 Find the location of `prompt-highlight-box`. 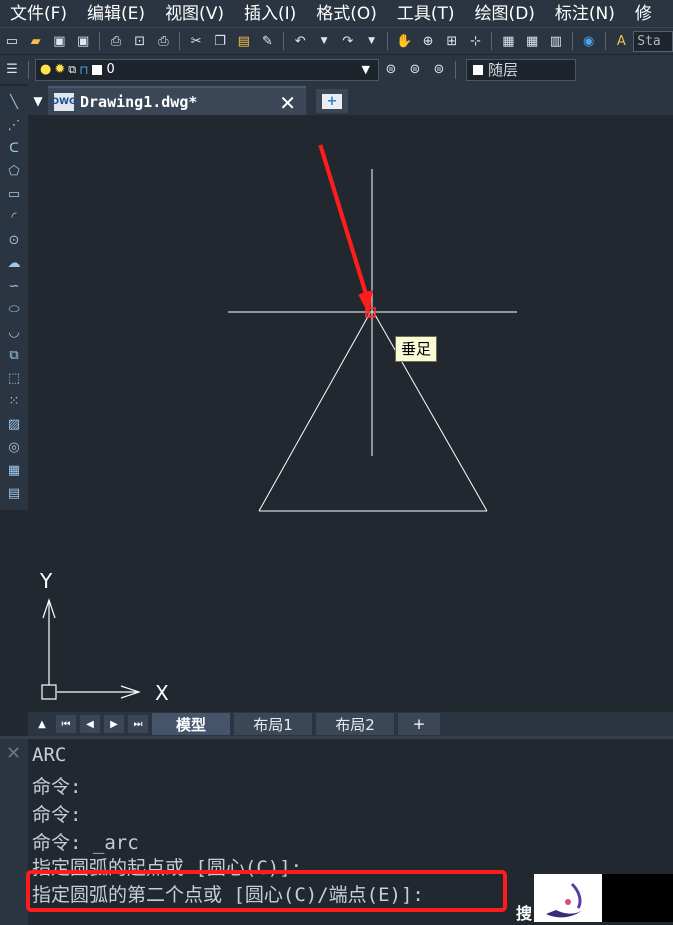

prompt-highlight-box is located at coordinates (266, 891).